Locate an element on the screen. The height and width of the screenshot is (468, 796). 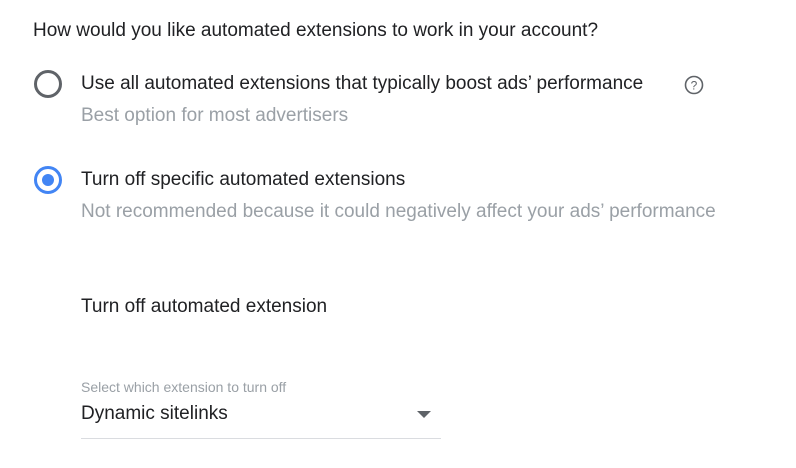
select-underline is located at coordinates (261, 438).